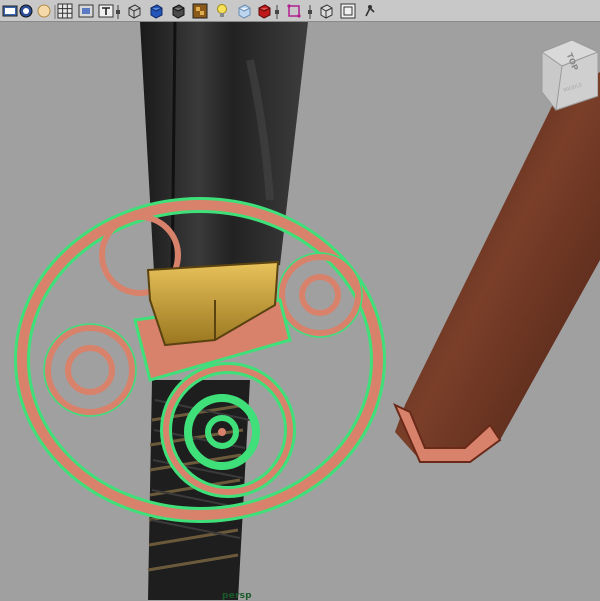 The height and width of the screenshot is (601, 600). What do you see at coordinates (10, 11) in the screenshot?
I see `select-camera-icon` at bounding box center [10, 11].